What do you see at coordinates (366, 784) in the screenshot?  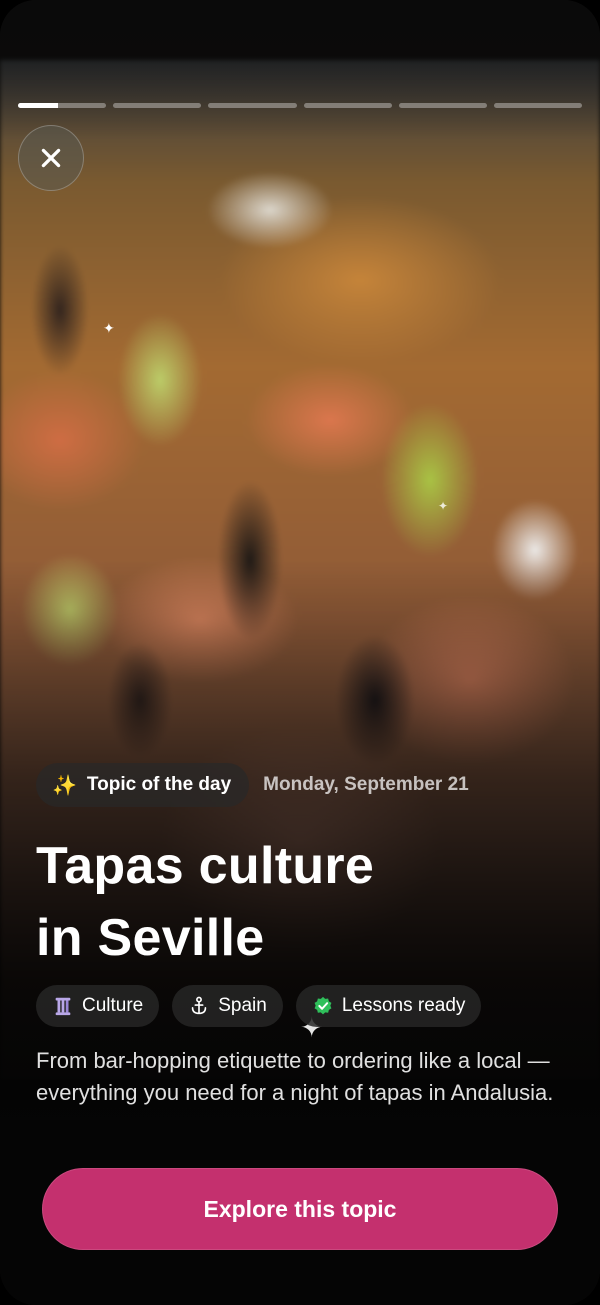 I see `topic-date: Monday, September 21` at bounding box center [366, 784].